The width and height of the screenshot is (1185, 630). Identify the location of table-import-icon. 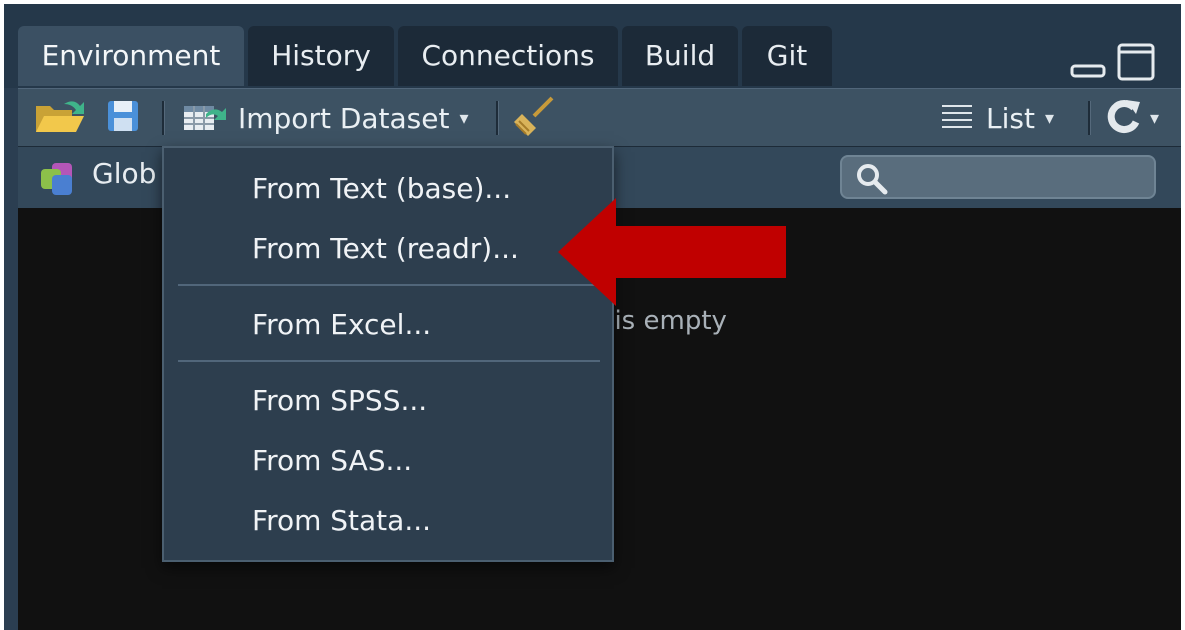
(206, 118).